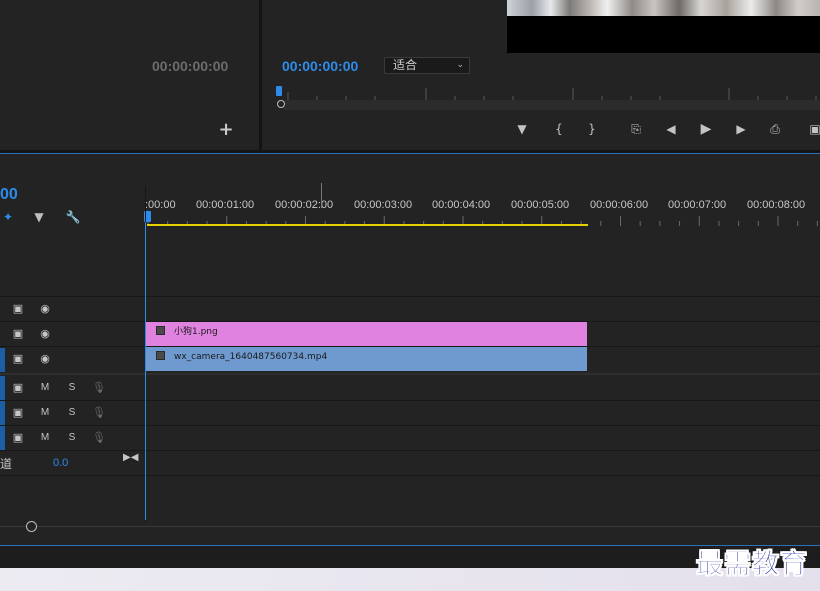 Image resolution: width=820 pixels, height=591 pixels. What do you see at coordinates (636, 129) in the screenshot?
I see `go-to-in-icon: ⎘` at bounding box center [636, 129].